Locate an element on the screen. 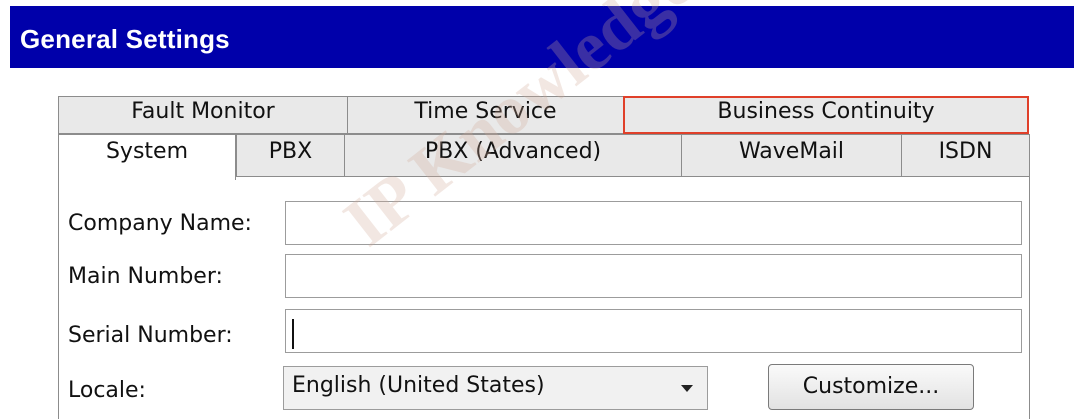  tab-system: System is located at coordinates (147, 157).